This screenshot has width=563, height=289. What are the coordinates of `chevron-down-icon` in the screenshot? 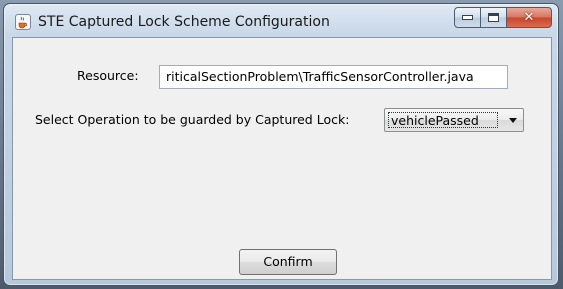 It's located at (513, 120).